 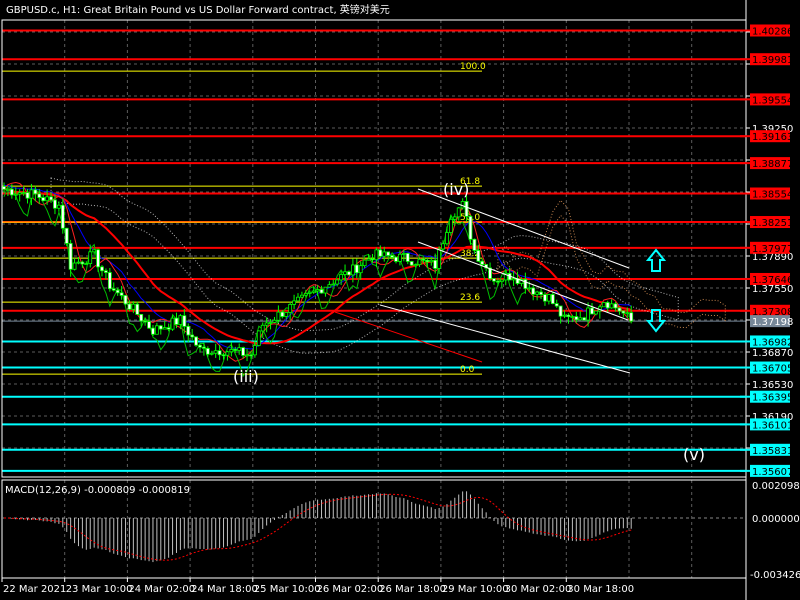 I want to click on time-label: 26 Mar 18:00, so click(x=412, y=589).